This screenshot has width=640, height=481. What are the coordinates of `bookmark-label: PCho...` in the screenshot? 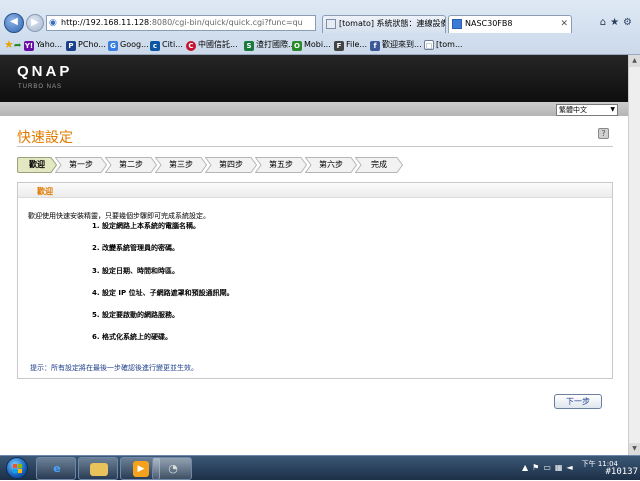 It's located at (92, 44).